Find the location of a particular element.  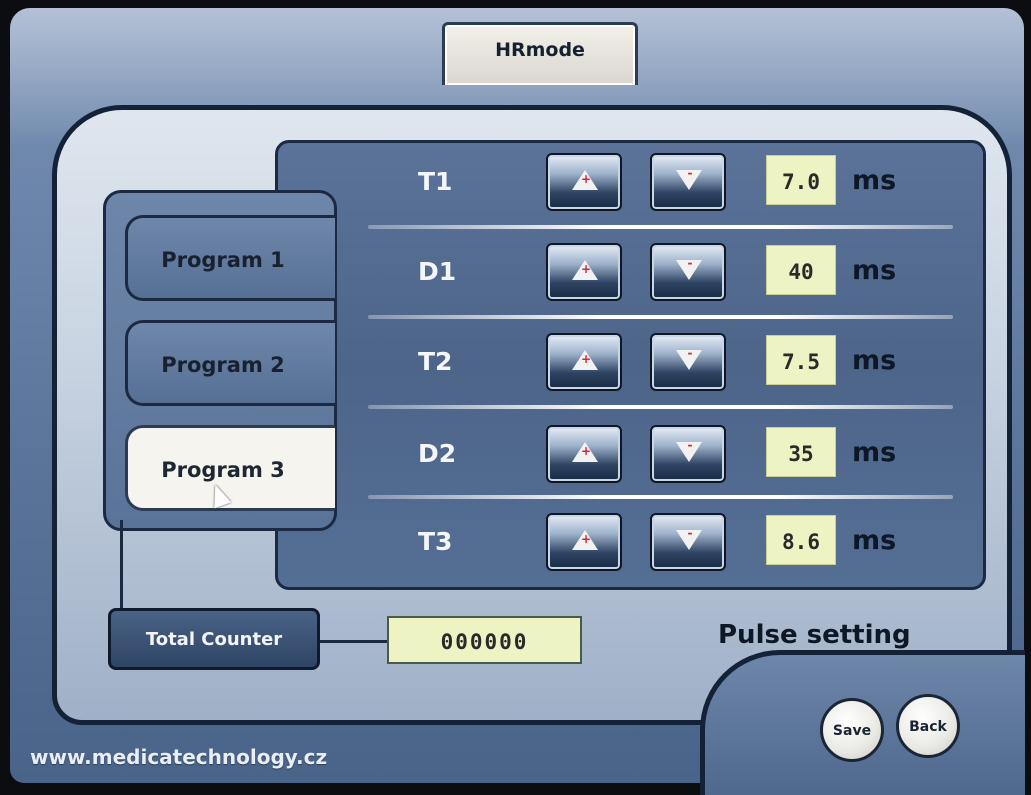

program-2-button: Program 2 is located at coordinates (230, 363).